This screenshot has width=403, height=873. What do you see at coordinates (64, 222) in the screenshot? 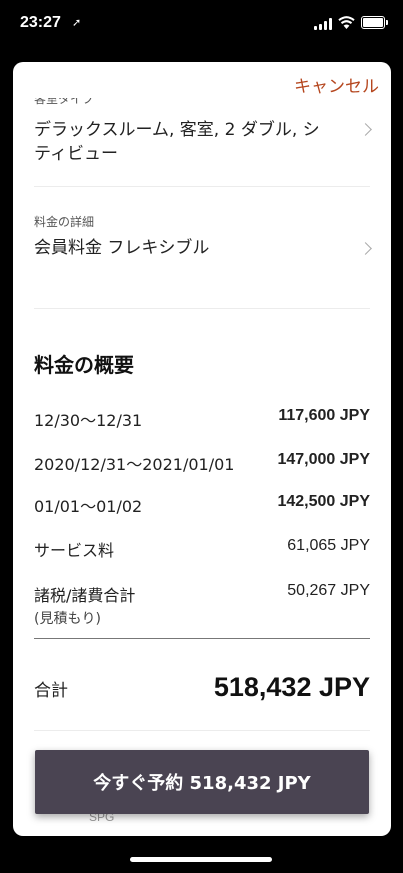
I see `rate-details-label: 料金の詳細` at bounding box center [64, 222].